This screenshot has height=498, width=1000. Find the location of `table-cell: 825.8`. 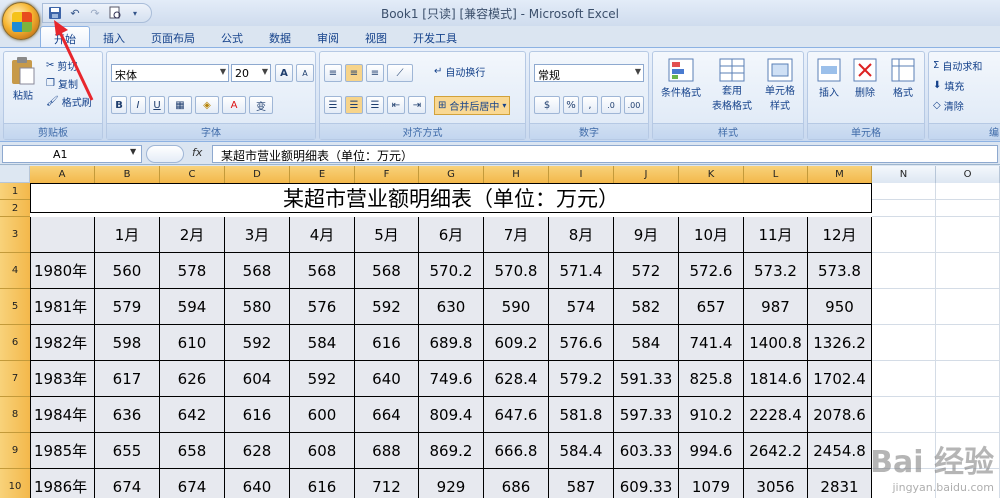

table-cell: 825.8 is located at coordinates (711, 379).